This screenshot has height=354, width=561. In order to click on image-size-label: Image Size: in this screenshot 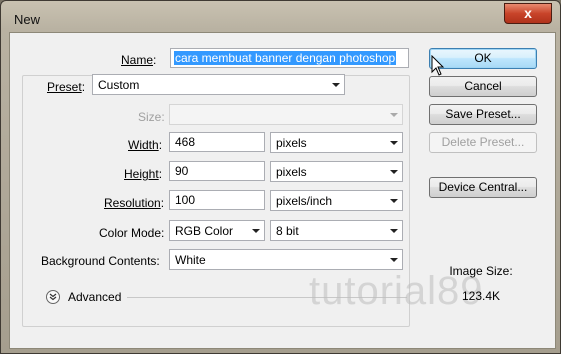, I will do `click(481, 271)`.